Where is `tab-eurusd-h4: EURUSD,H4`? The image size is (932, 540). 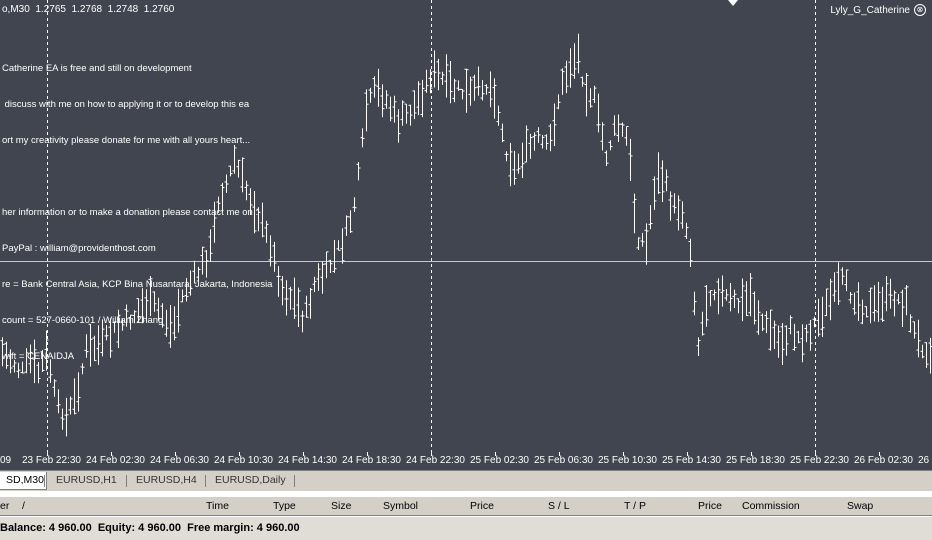
tab-eurusd-h4: EURUSD,H4 is located at coordinates (166, 480).